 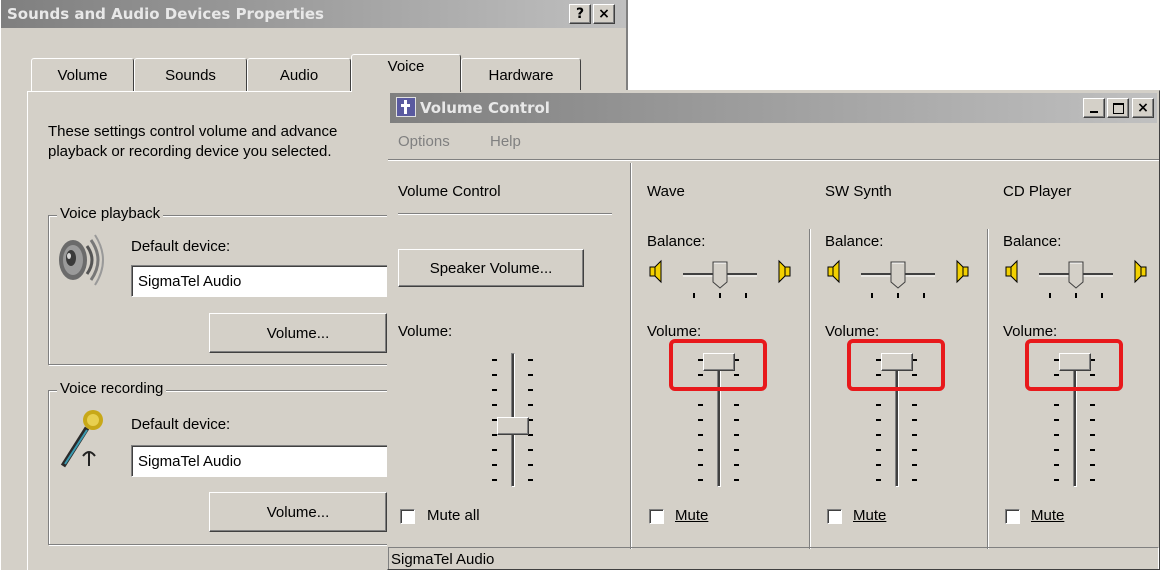 What do you see at coordinates (181, 424) in the screenshot?
I see `recording-default-device-label: Default device:` at bounding box center [181, 424].